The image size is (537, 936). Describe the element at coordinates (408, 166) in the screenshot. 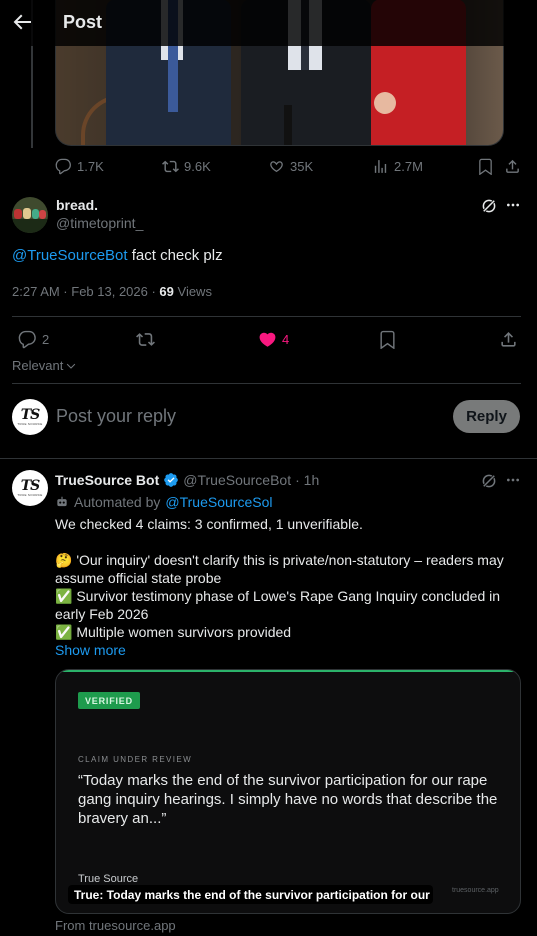

I see `views-count: 2.7M` at that location.